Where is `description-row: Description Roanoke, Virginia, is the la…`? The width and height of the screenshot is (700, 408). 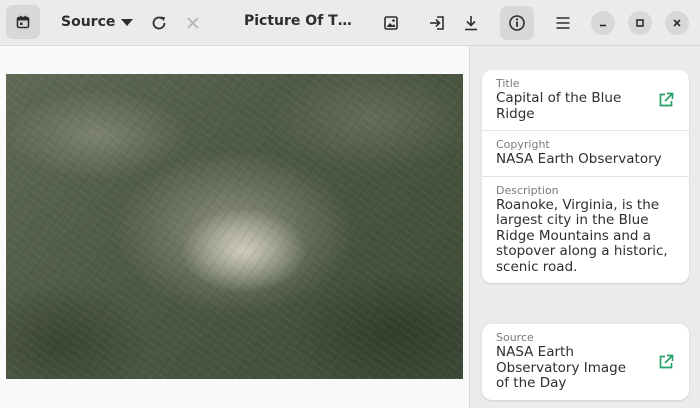 description-row: Description Roanoke, Virginia, is the la… is located at coordinates (585, 230).